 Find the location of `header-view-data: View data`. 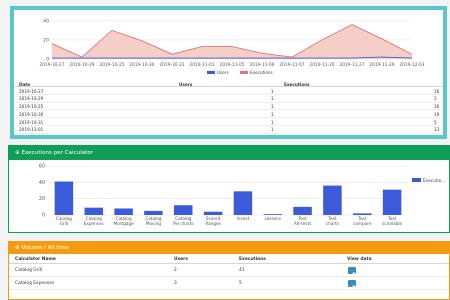

header-view-data: View data is located at coordinates (359, 259).